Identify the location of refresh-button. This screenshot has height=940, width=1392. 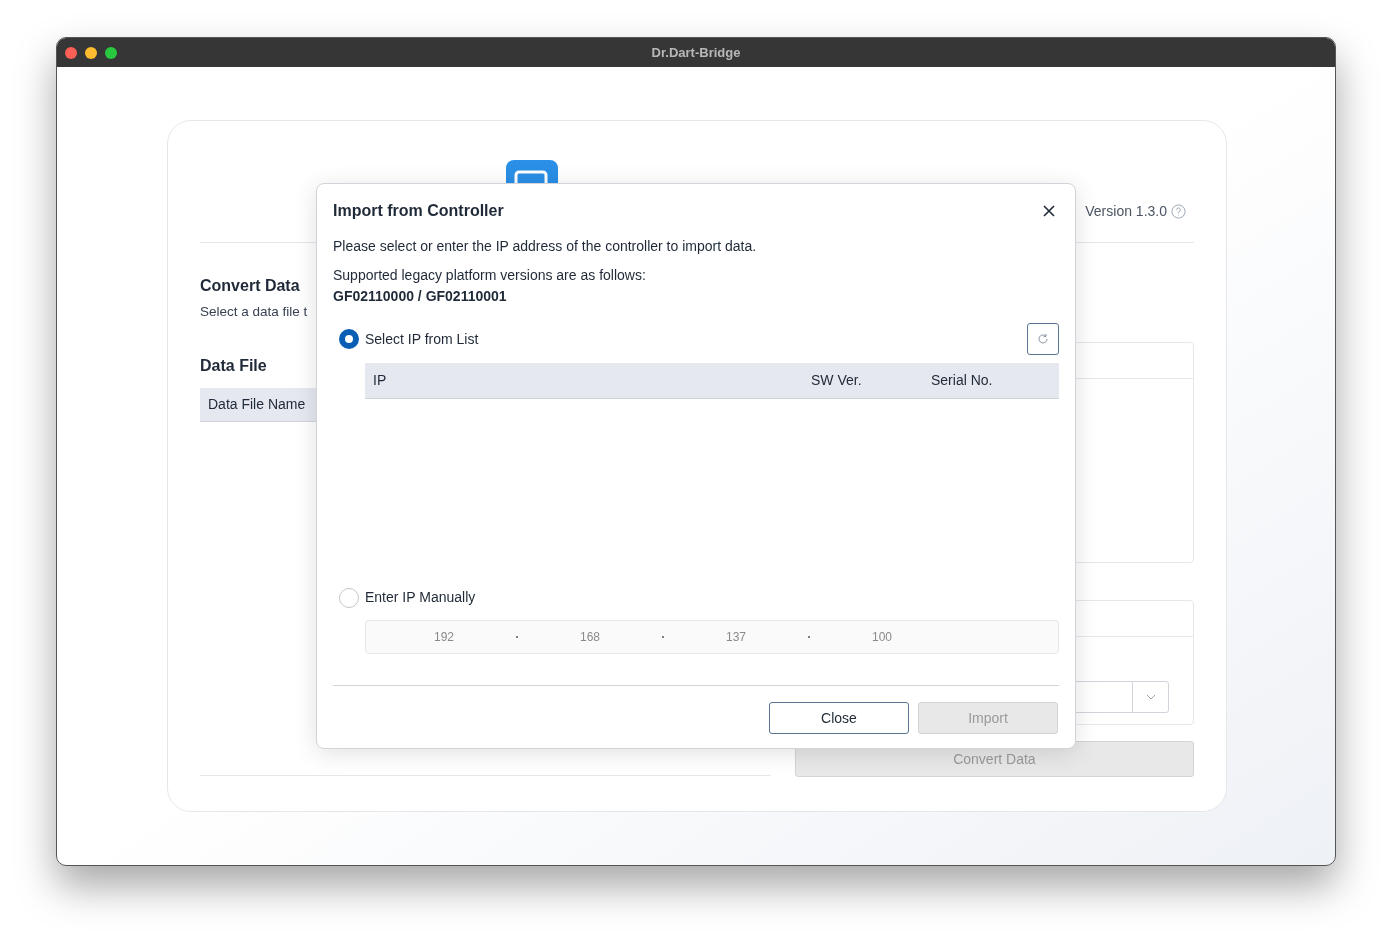
(1043, 339).